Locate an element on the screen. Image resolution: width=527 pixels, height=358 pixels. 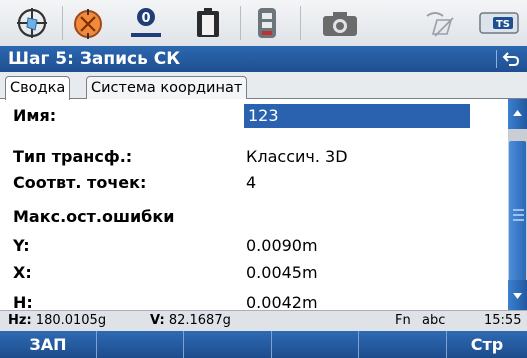
softkey-f5 is located at coordinates (403, 344).